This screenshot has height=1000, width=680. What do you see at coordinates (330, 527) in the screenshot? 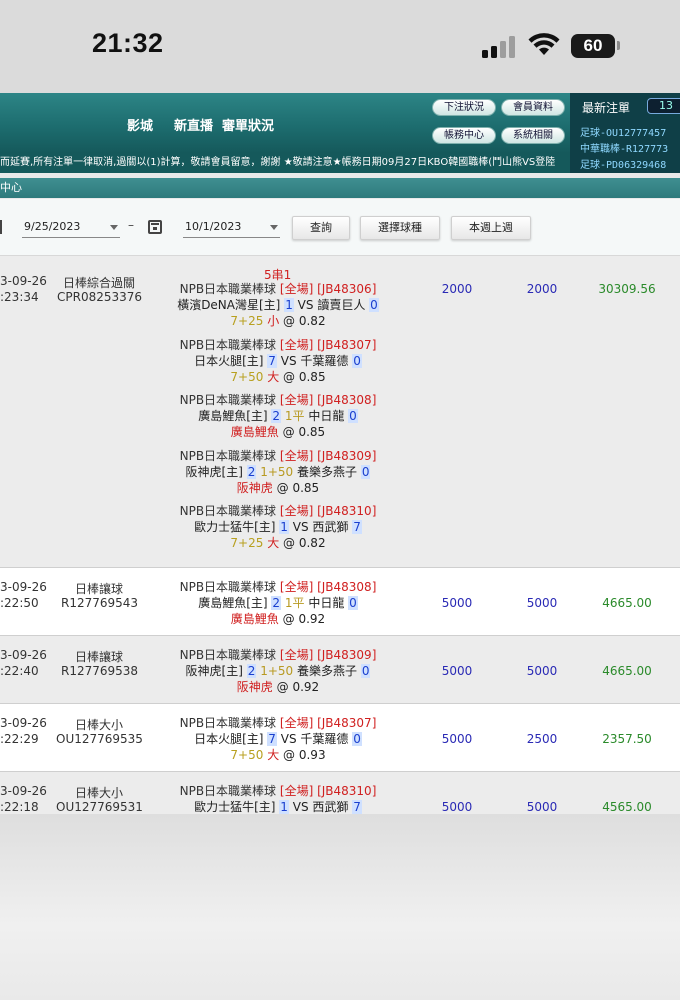
I see `away-team: 西武獅` at bounding box center [330, 527].